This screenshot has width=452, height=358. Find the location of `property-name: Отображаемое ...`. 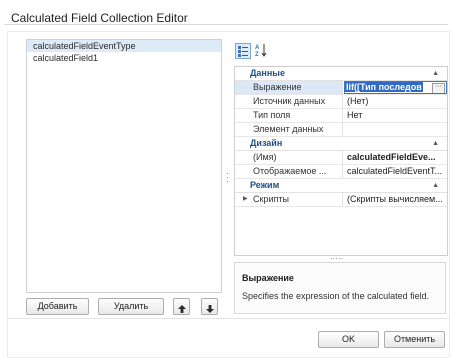

property-name: Отображаемое ... is located at coordinates (289, 171).